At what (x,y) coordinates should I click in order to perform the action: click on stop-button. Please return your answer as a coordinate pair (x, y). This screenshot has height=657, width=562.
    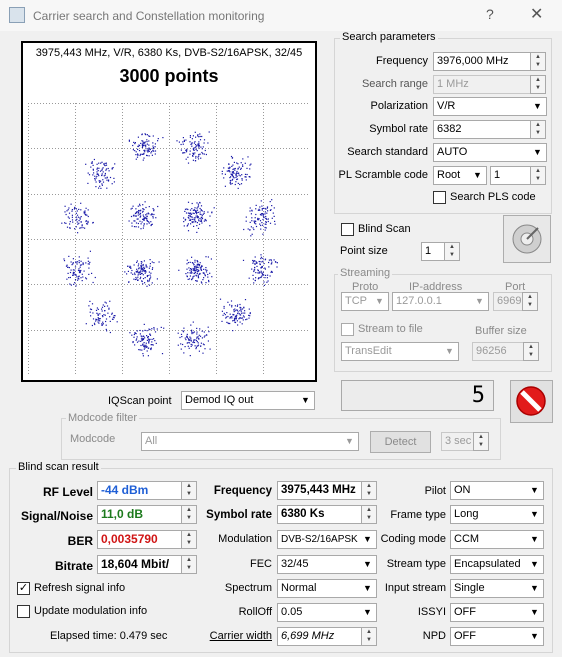
    Looking at the image, I should click on (531, 401).